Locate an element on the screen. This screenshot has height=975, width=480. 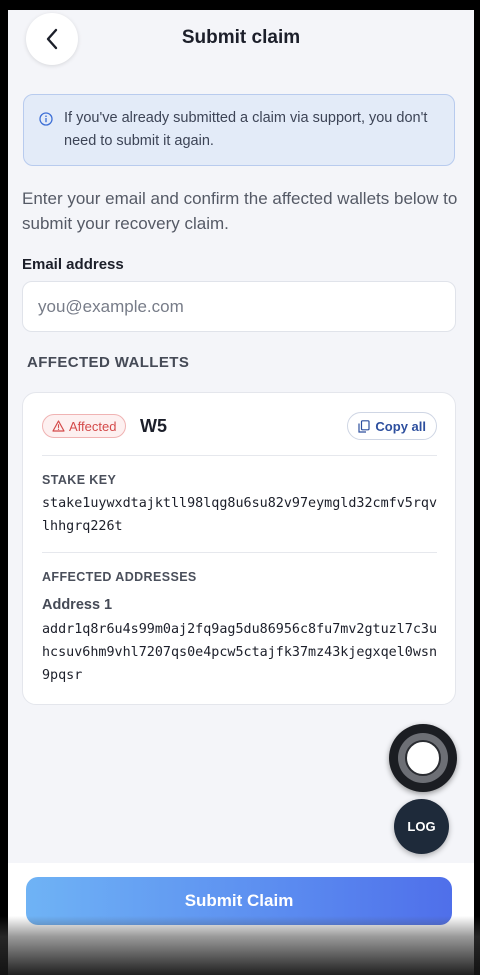
bottom-overlay is located at coordinates (240, 945).